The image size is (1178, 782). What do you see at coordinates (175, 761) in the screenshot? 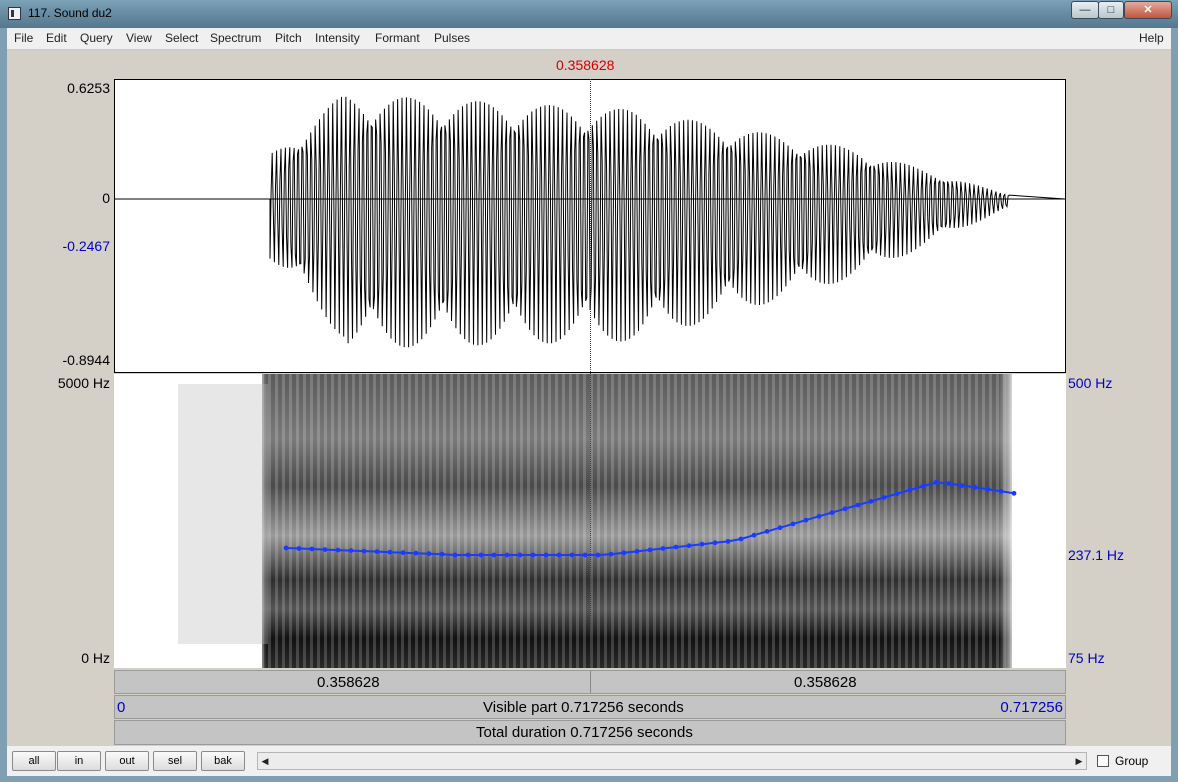
I see `sel-button: sel` at bounding box center [175, 761].